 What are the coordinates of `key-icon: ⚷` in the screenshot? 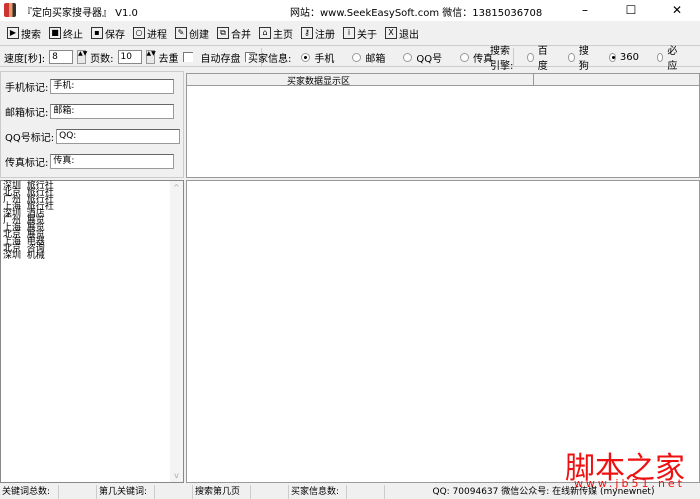 It's located at (307, 33).